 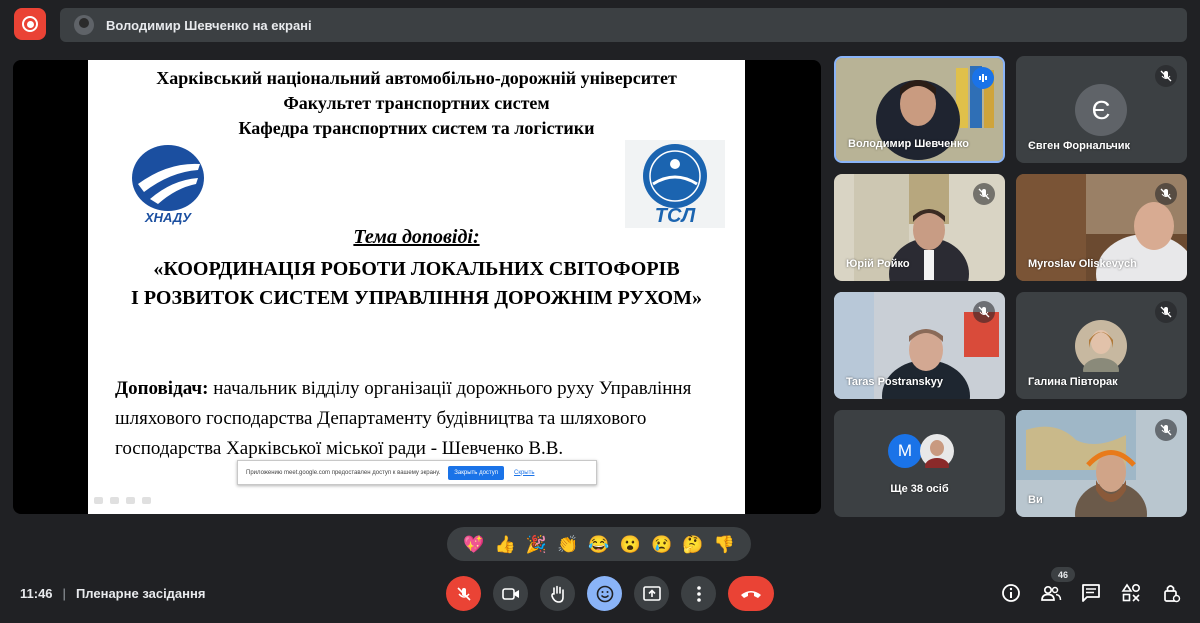 I want to click on slide-pen-icon, so click(x=114, y=500).